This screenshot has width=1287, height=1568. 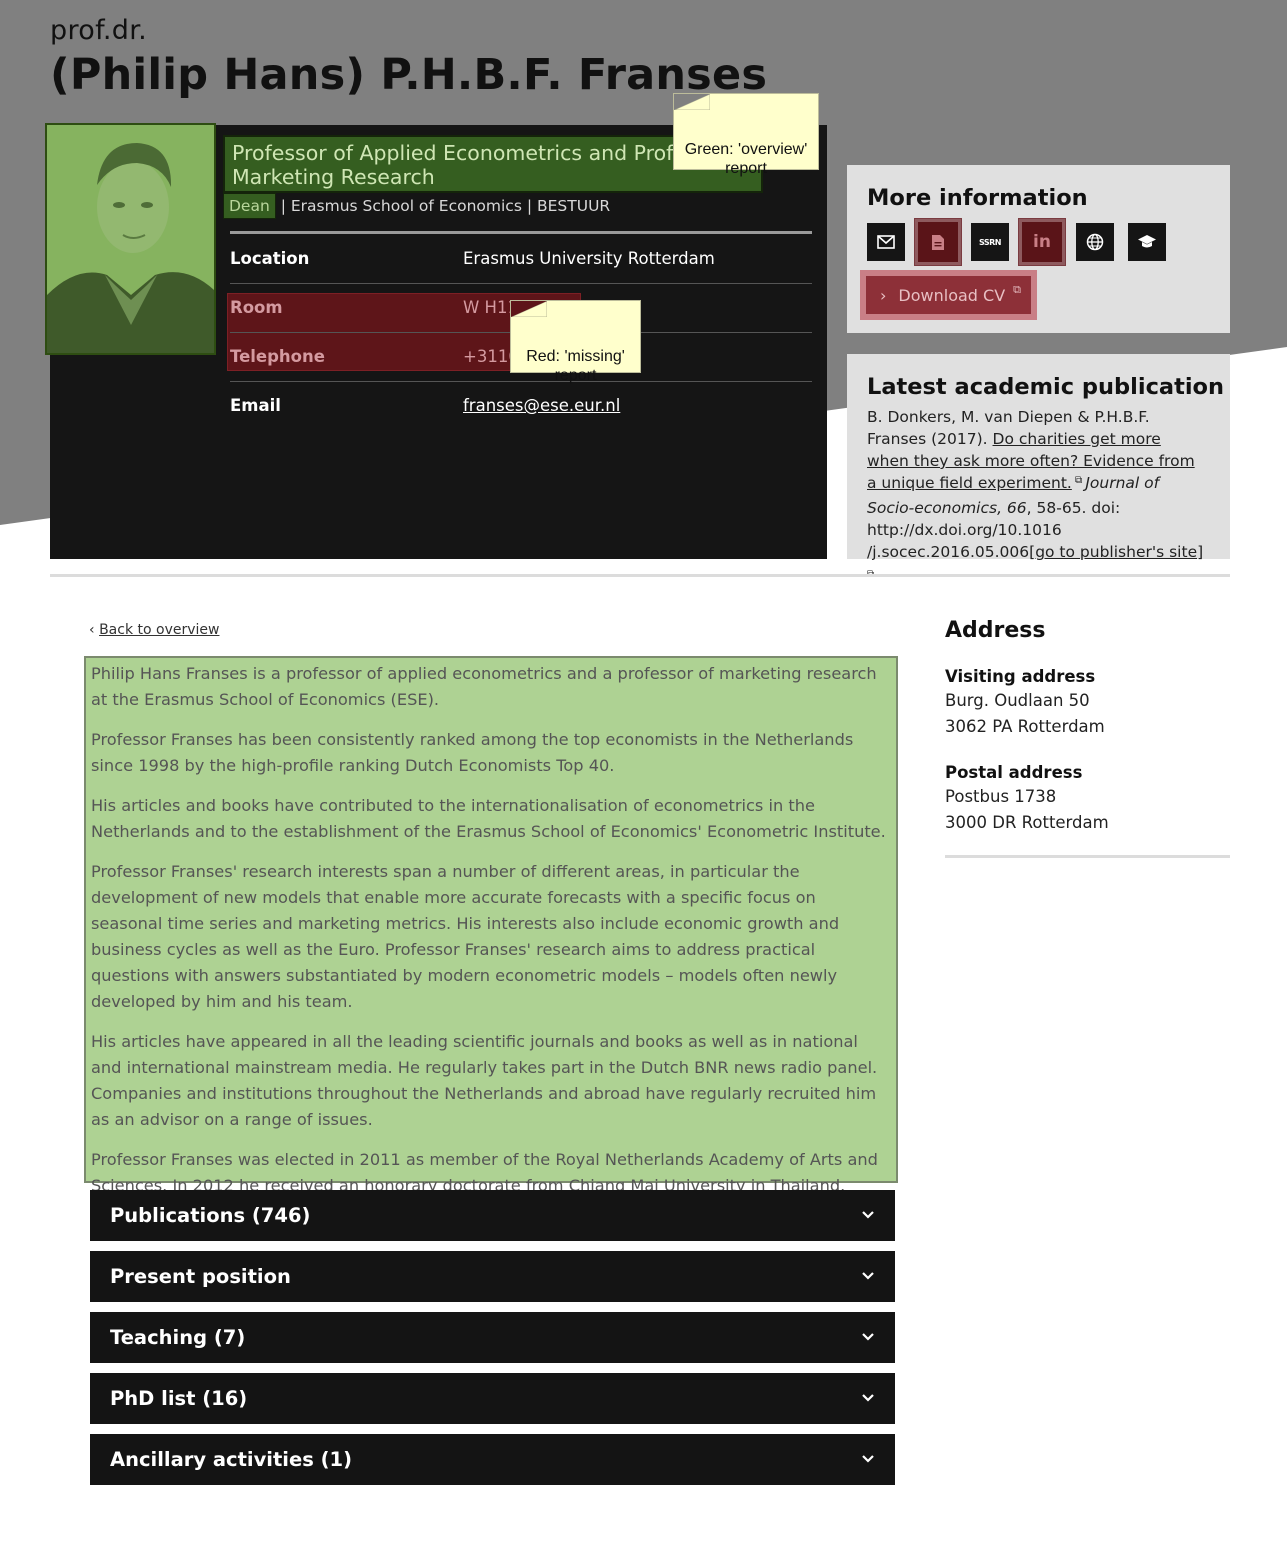 I want to click on academic-title-prefix: prof.dr., so click(x=99, y=30).